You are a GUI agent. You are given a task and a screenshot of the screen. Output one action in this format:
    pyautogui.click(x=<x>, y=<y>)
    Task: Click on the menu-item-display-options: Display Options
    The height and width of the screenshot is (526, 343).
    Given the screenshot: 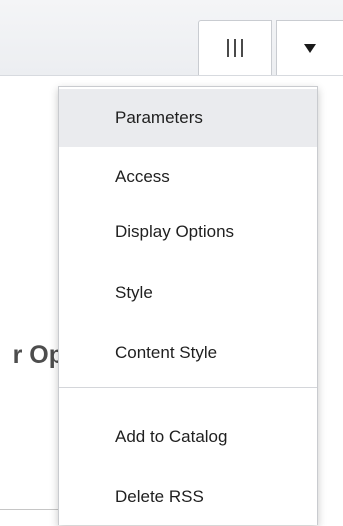 What is the action you would take?
    pyautogui.click(x=188, y=232)
    